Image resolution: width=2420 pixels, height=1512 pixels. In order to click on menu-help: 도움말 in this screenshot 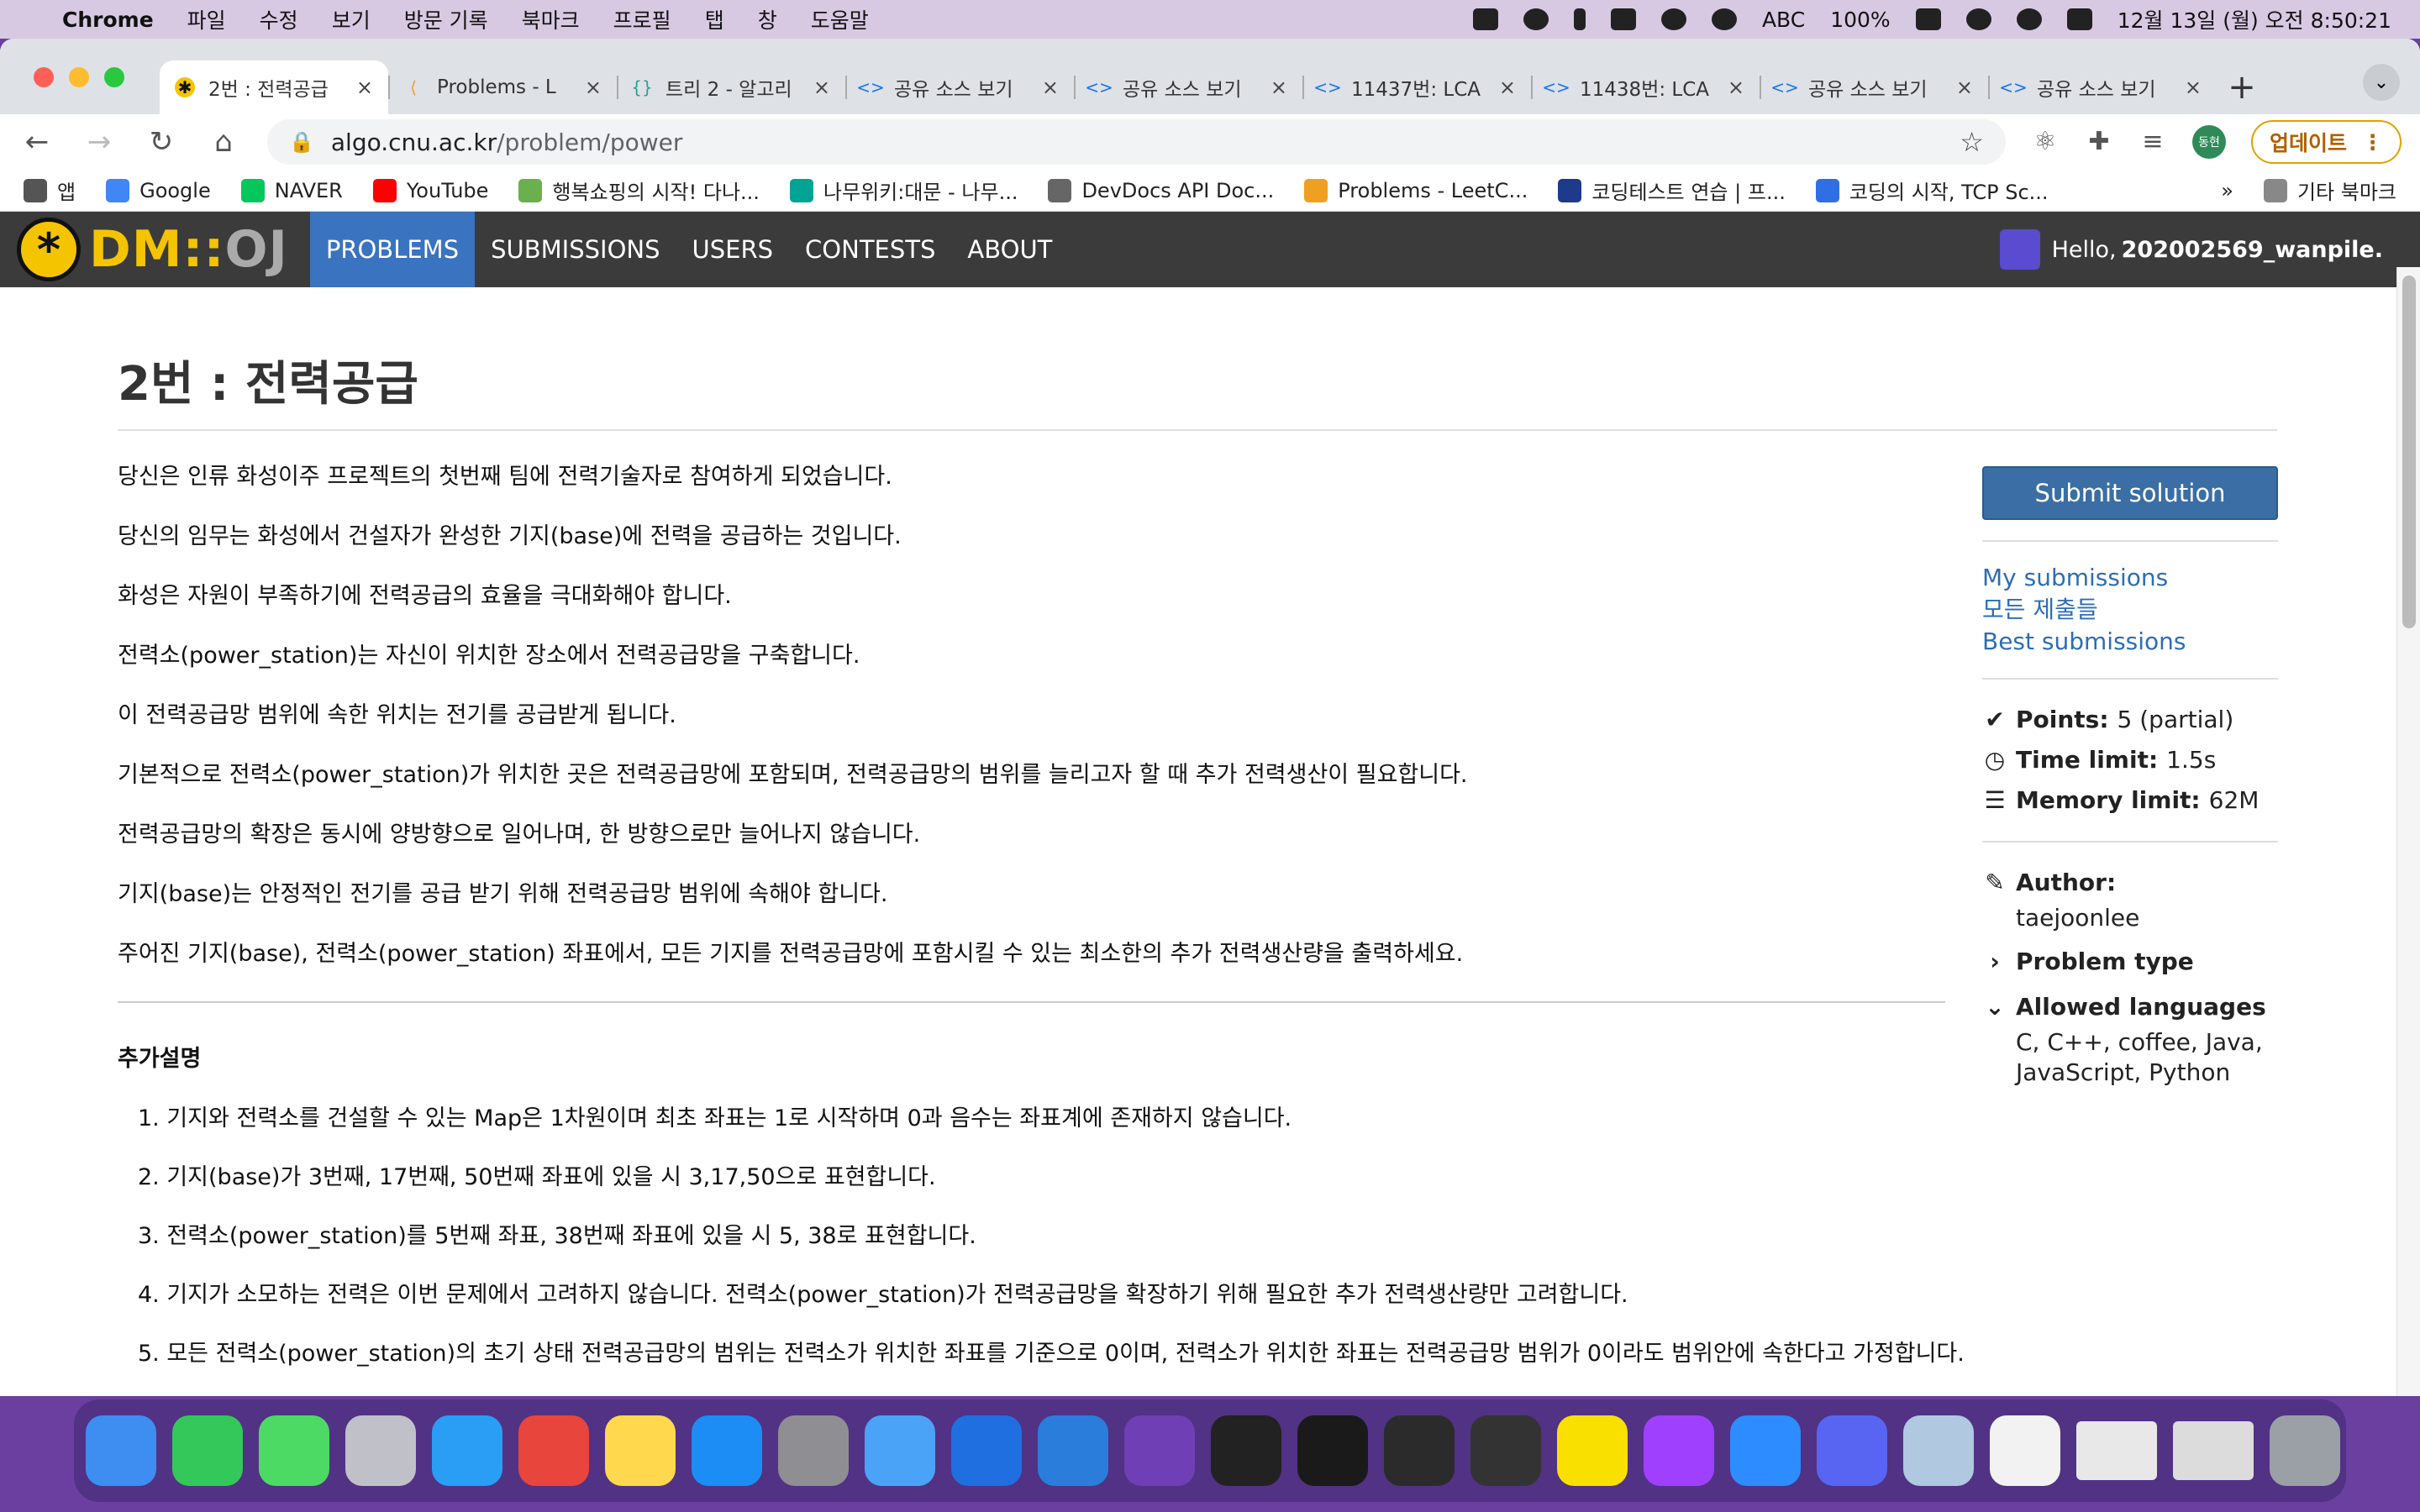, I will do `click(840, 19)`.